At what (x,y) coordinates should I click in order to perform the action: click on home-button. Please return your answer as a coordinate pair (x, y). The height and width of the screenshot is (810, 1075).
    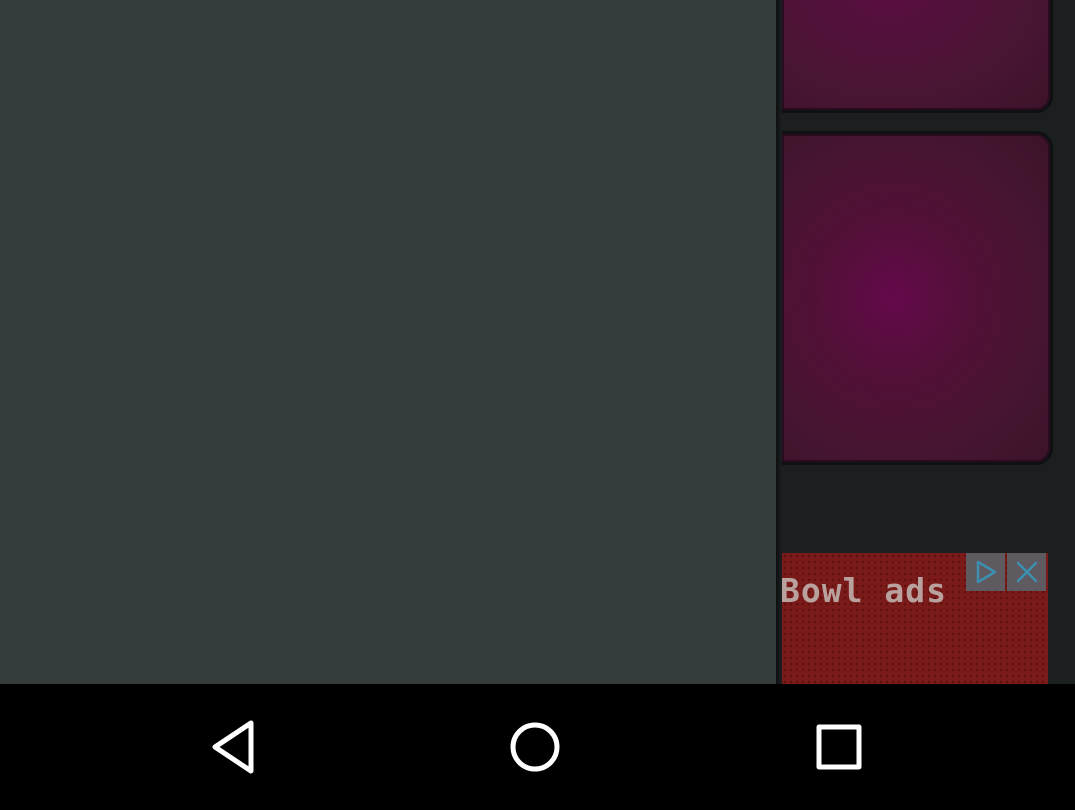
    Looking at the image, I should click on (535, 747).